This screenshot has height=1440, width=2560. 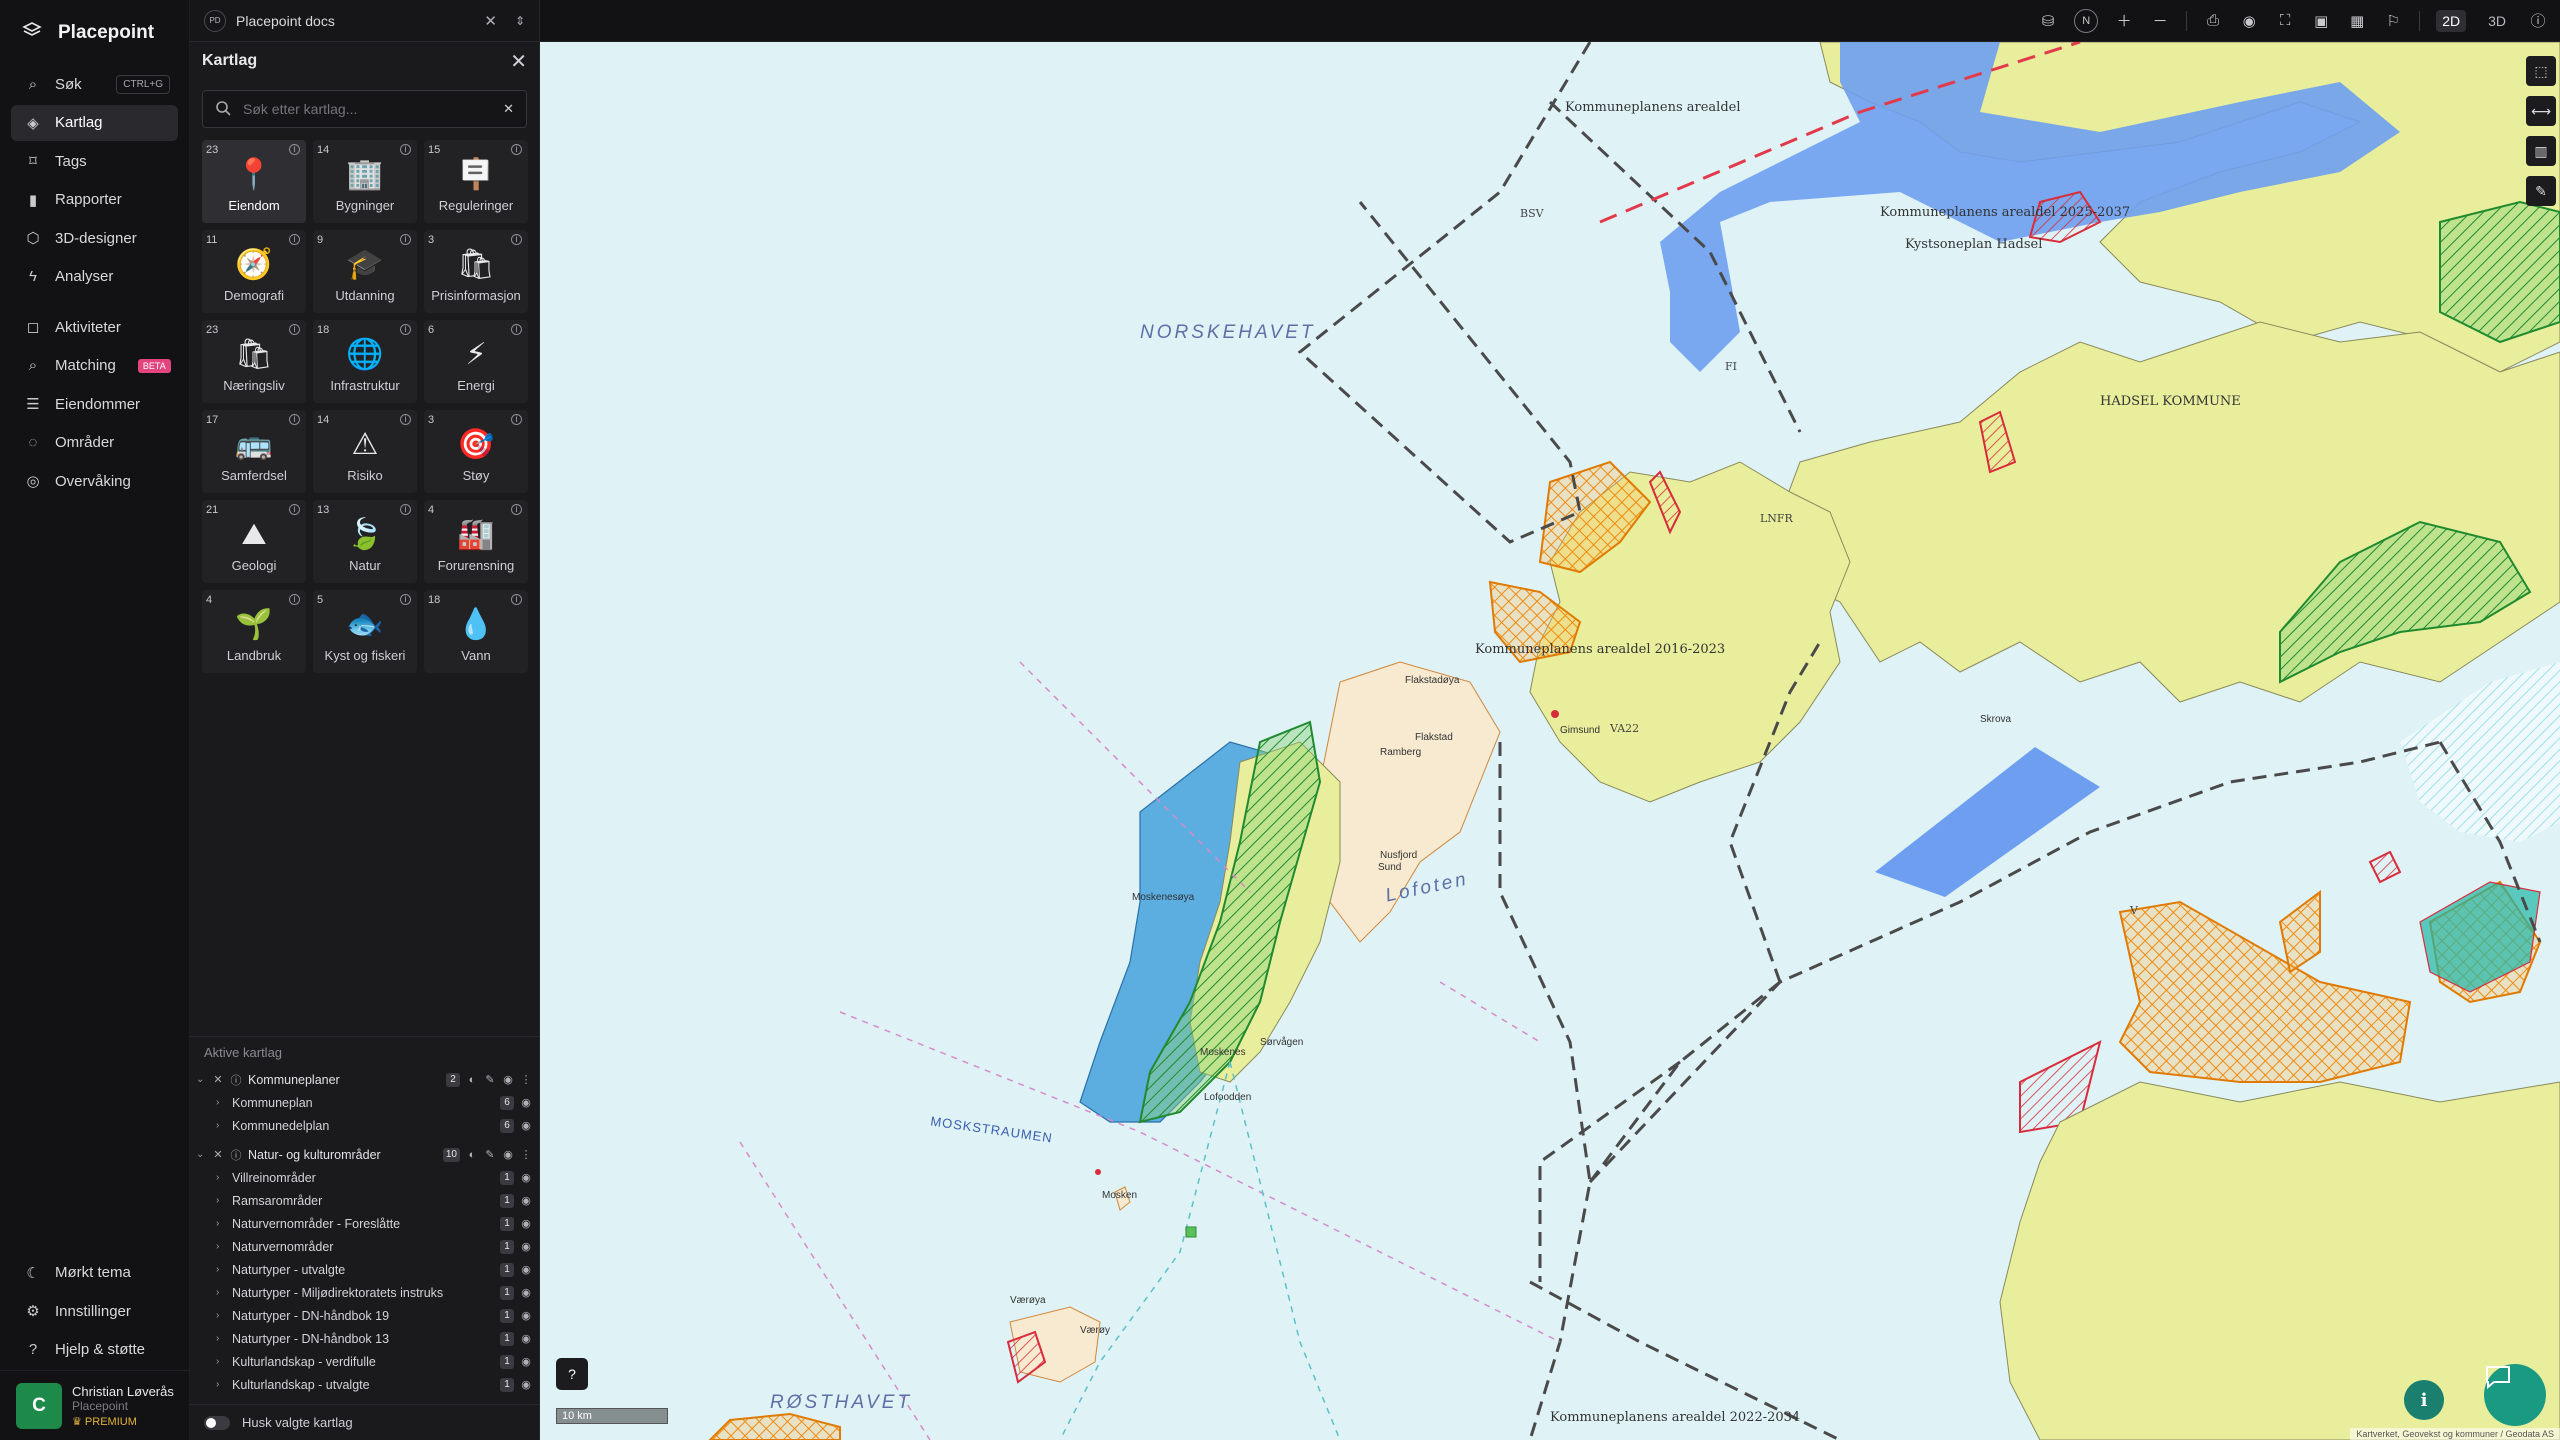 What do you see at coordinates (254, 361) in the screenshot?
I see `category-tile-næringsliv: 23 i 🛍 Næringsliv` at bounding box center [254, 361].